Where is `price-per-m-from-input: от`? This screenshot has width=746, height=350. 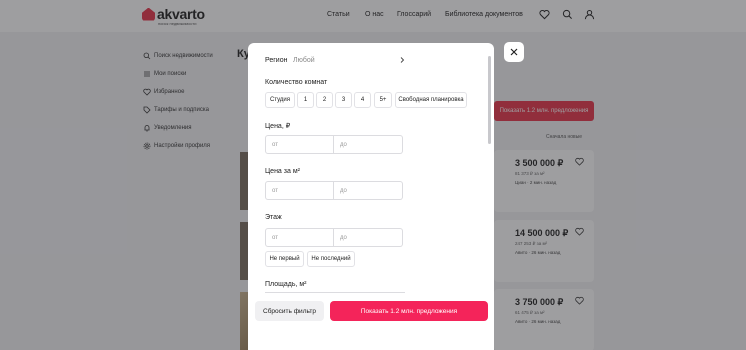
price-per-m-from-input: от is located at coordinates (299, 190).